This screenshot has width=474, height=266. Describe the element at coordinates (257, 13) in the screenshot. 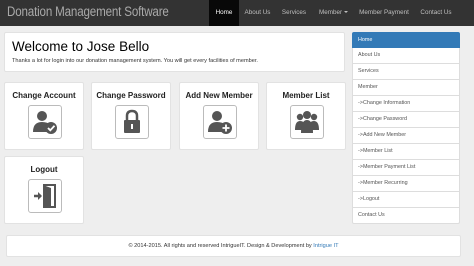

I see `nav-about-us: About Us` at that location.